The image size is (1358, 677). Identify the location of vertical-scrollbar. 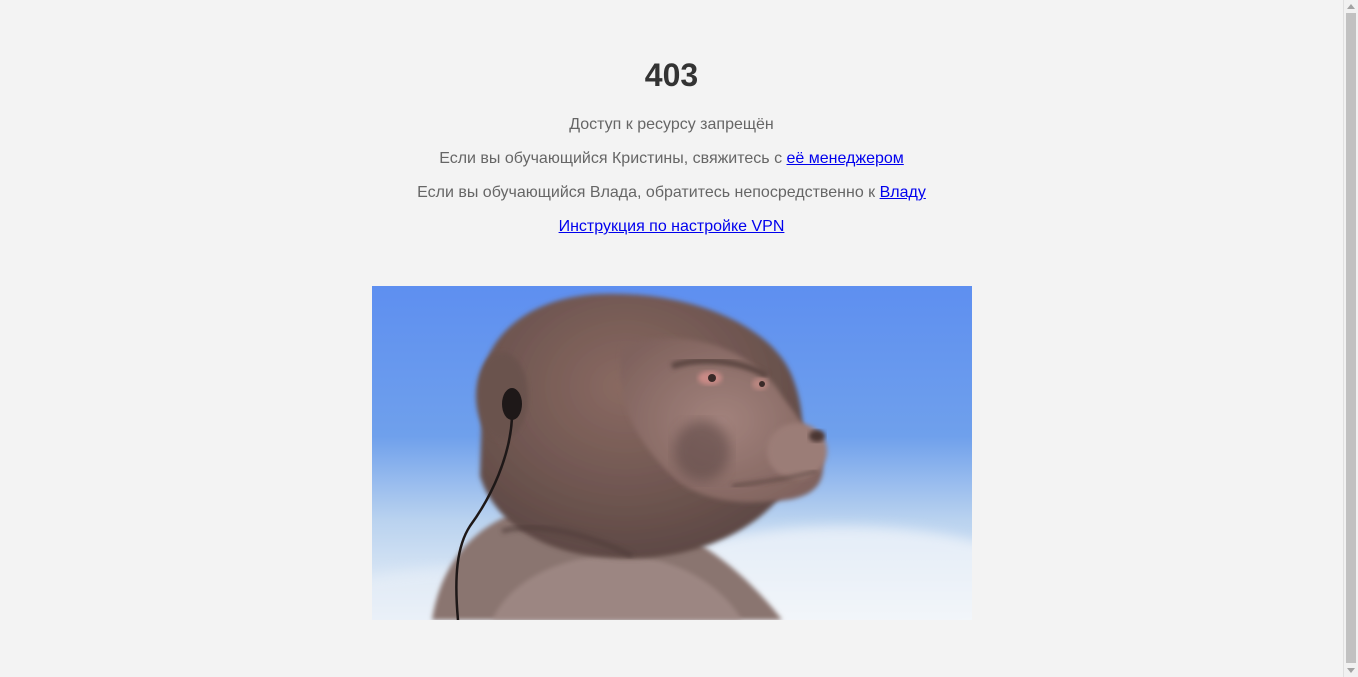
(1350, 338).